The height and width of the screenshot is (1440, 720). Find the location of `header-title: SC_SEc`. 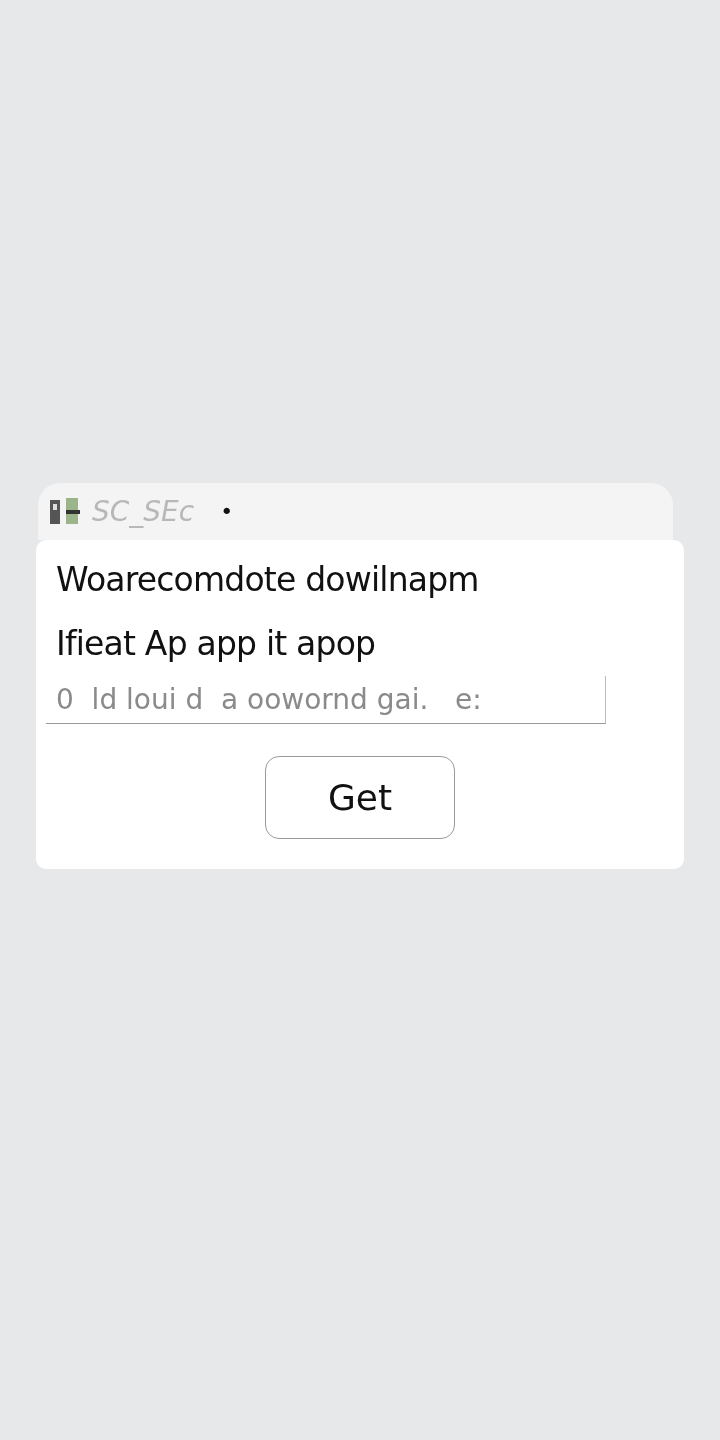

header-title: SC_SEc is located at coordinates (143, 511).